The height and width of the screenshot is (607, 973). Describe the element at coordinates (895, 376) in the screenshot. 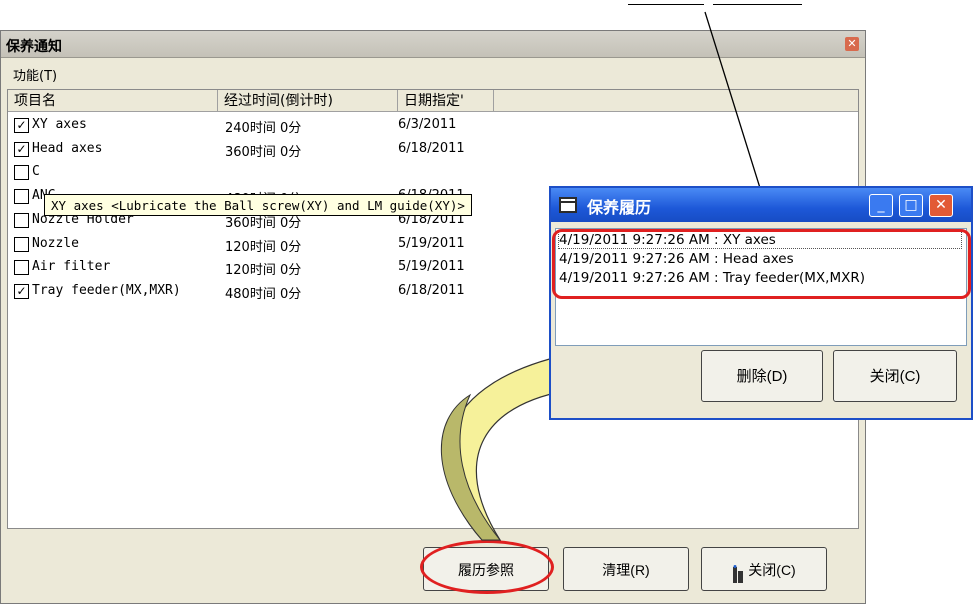

I see `history-close-button: 关闭(C)` at that location.